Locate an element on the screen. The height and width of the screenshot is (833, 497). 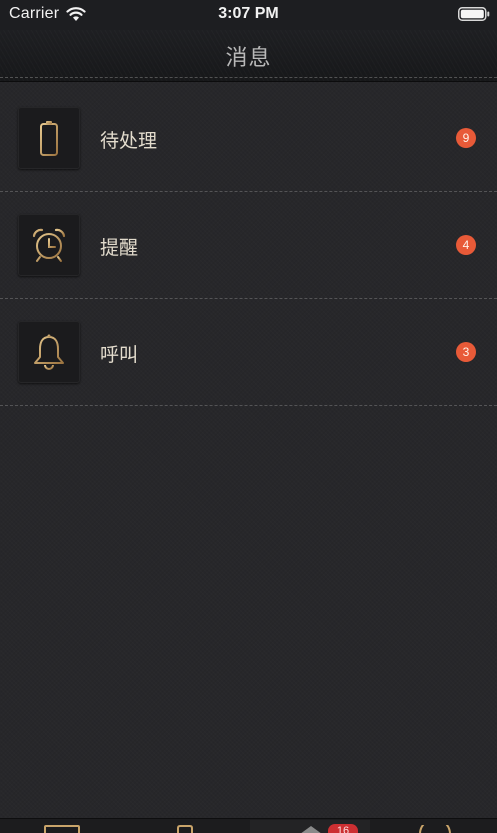
clock-icon is located at coordinates (435, 829).